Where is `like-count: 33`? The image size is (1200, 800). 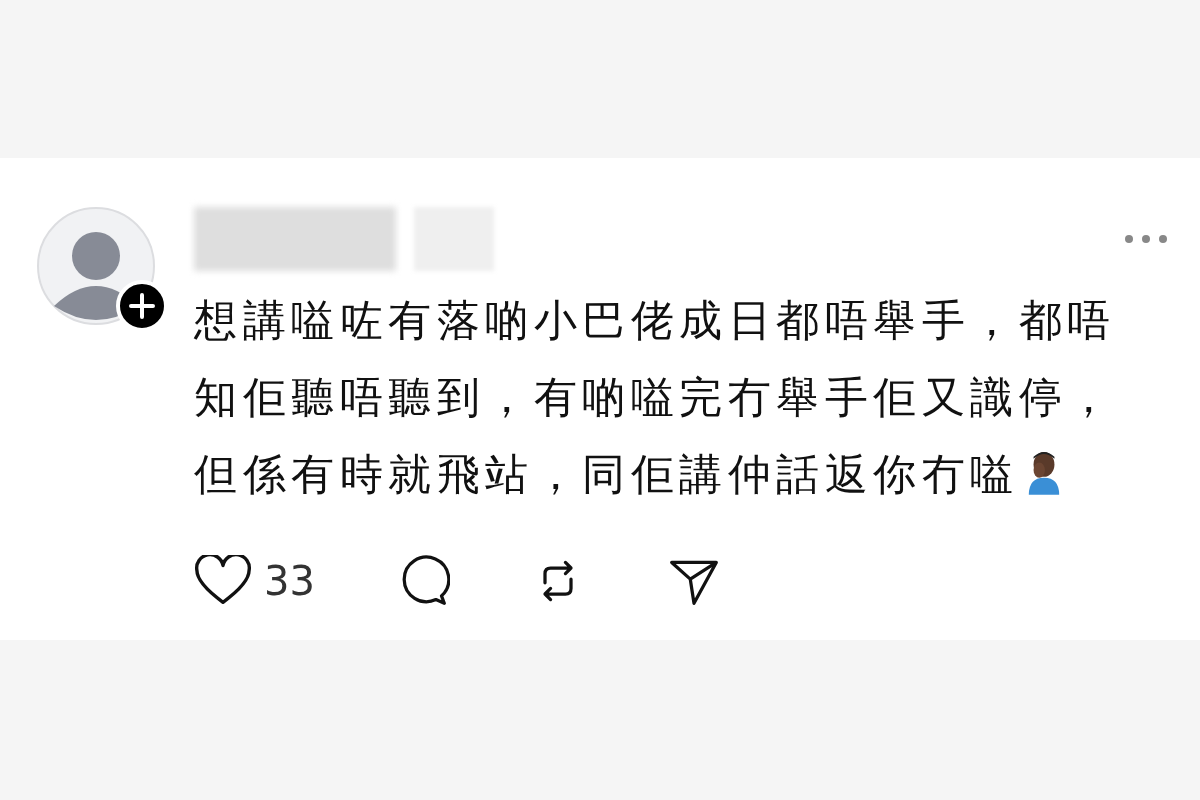
like-count: 33 is located at coordinates (289, 581).